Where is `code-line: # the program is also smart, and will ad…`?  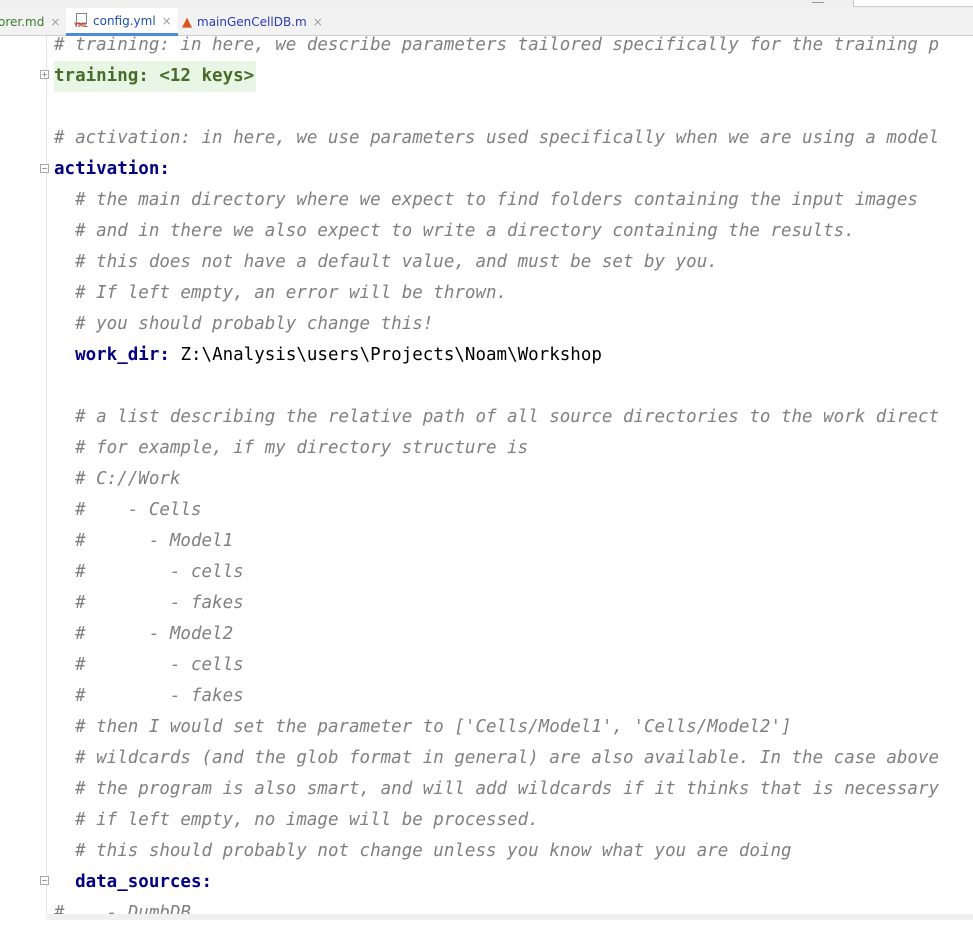
code-line: # the program is also smart, and will ad… is located at coordinates (496, 789).